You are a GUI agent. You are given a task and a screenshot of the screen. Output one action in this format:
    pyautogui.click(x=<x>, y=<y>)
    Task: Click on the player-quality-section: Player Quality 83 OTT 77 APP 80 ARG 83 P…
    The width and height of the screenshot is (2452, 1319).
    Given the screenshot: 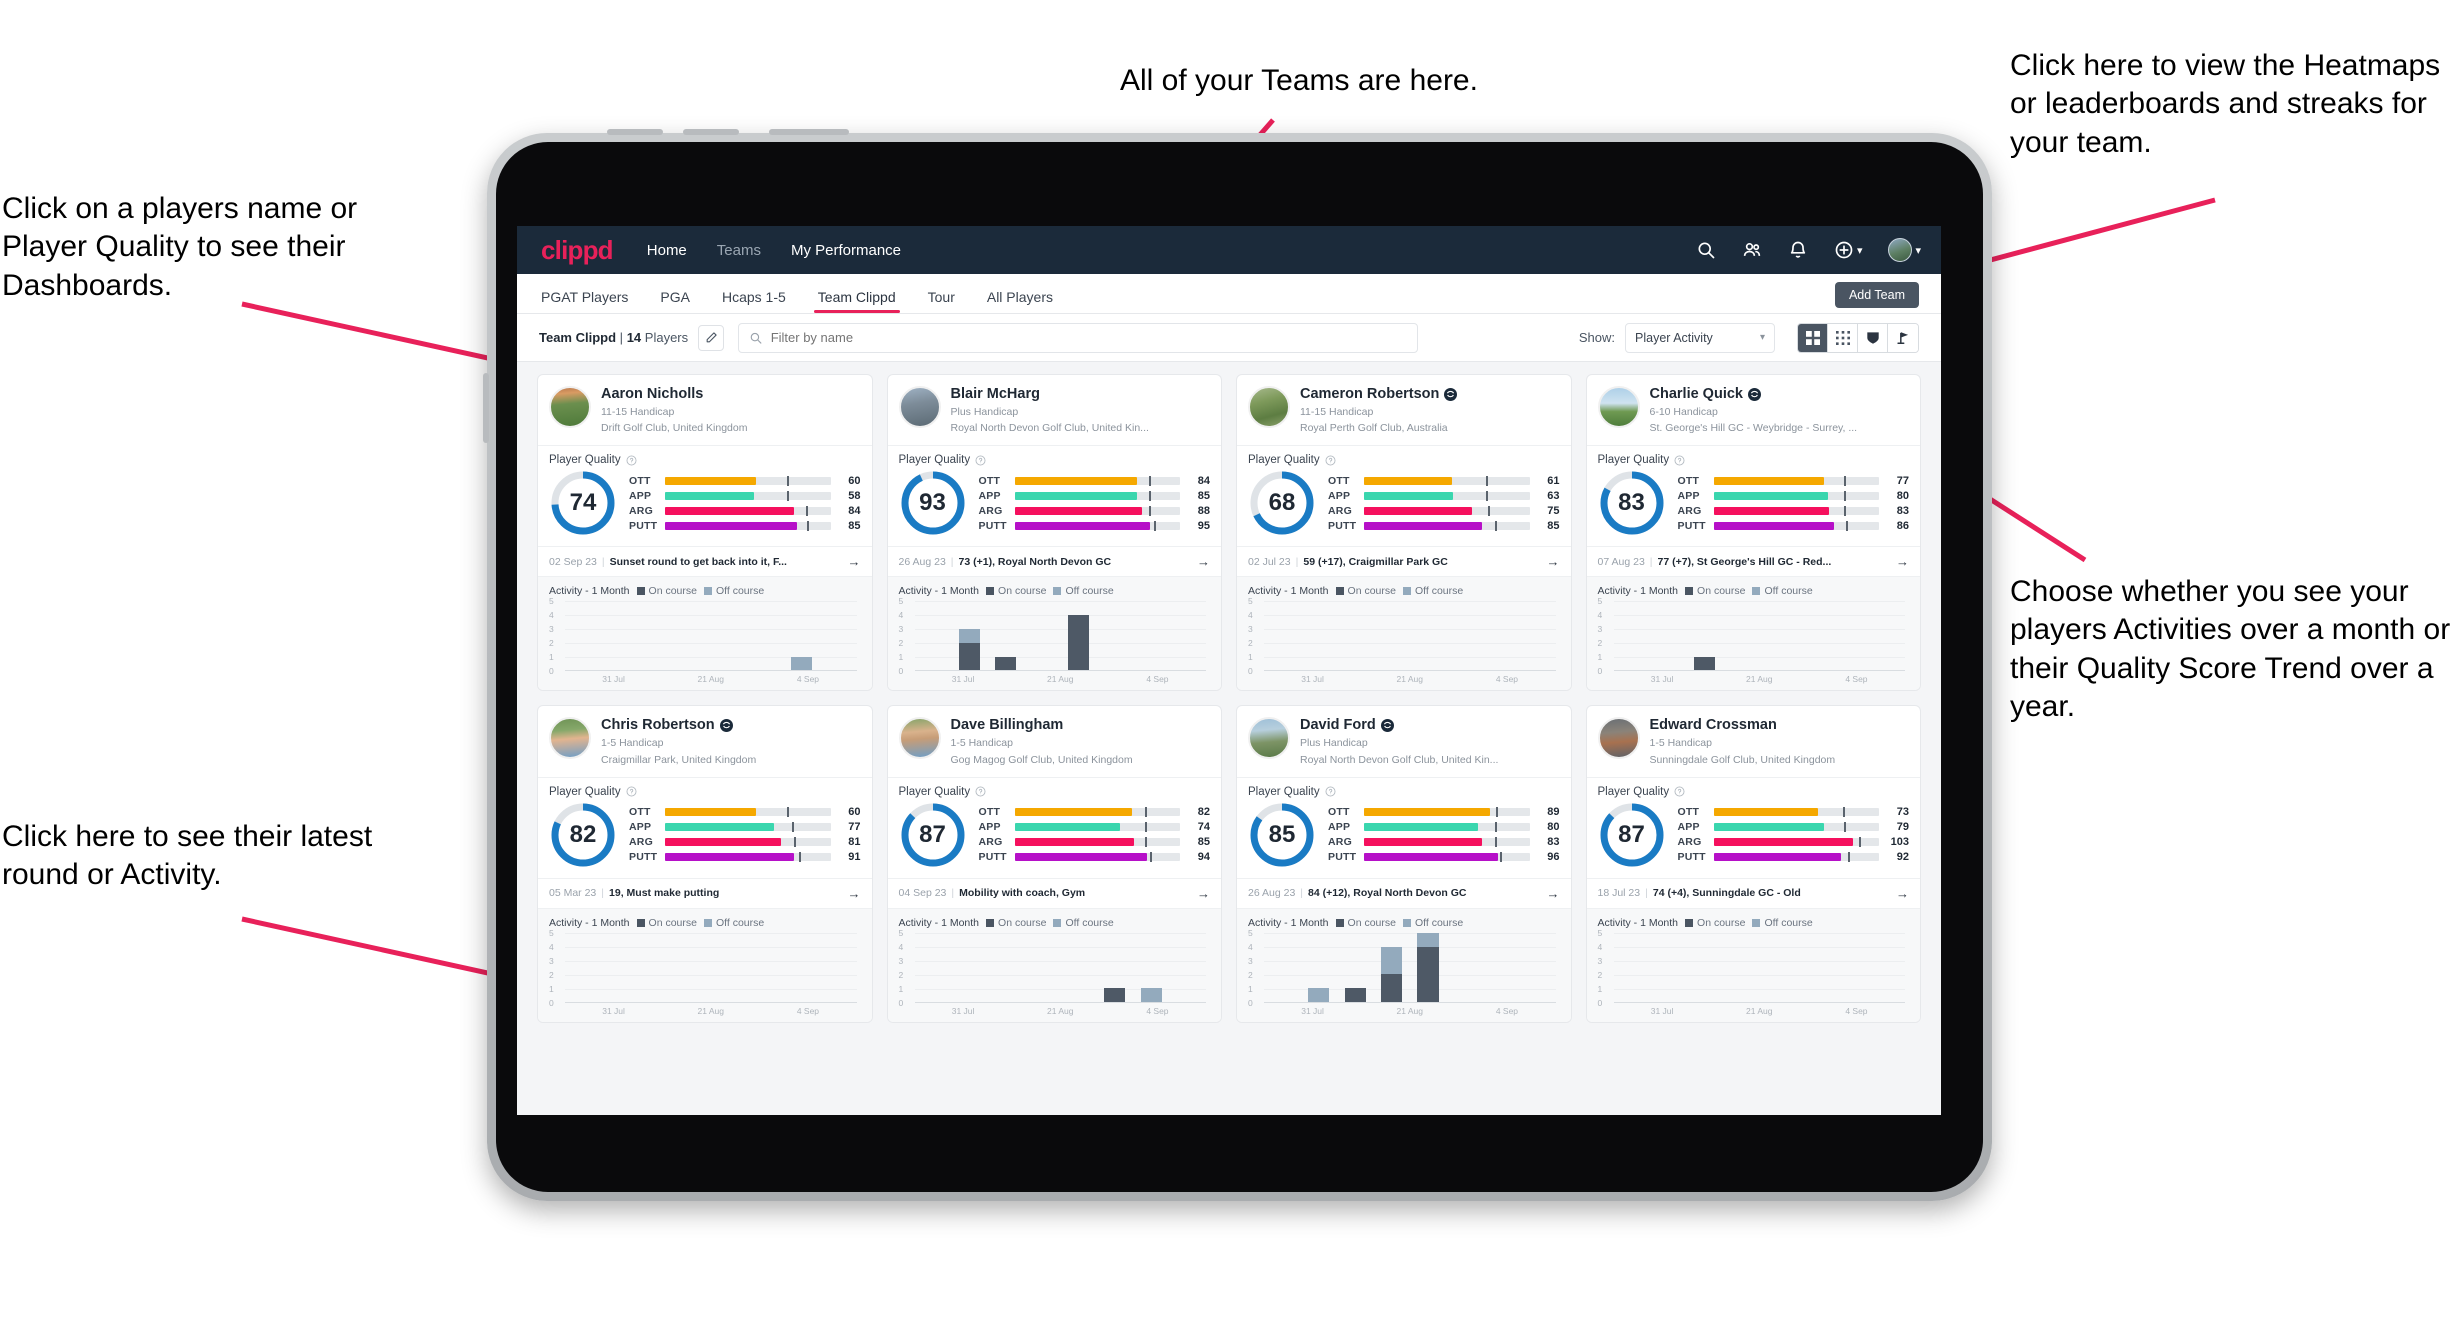 What is the action you would take?
    pyautogui.click(x=1753, y=495)
    